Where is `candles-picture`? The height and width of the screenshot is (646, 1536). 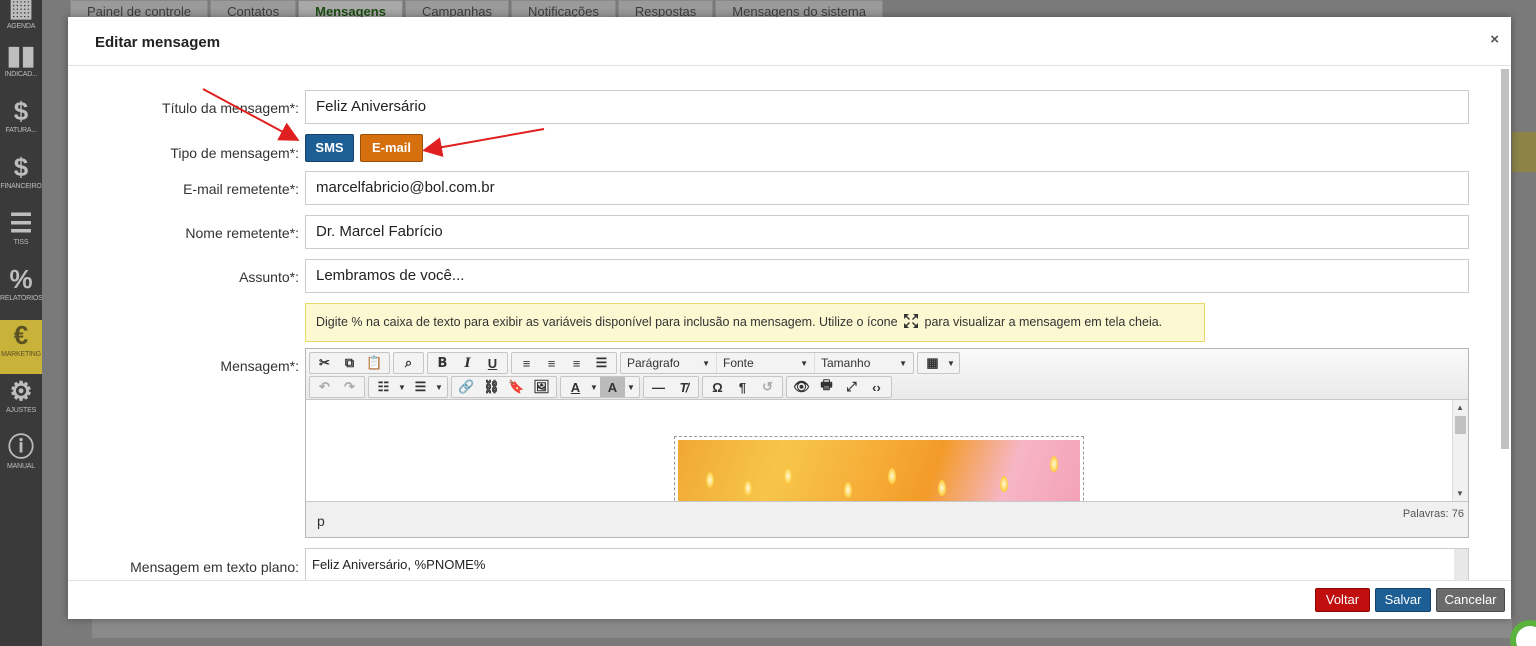 candles-picture is located at coordinates (879, 470).